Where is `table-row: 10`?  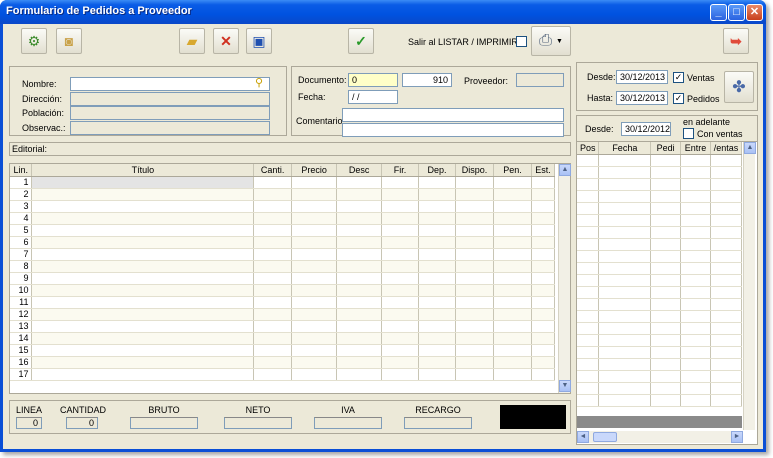 table-row: 10 is located at coordinates (283, 290).